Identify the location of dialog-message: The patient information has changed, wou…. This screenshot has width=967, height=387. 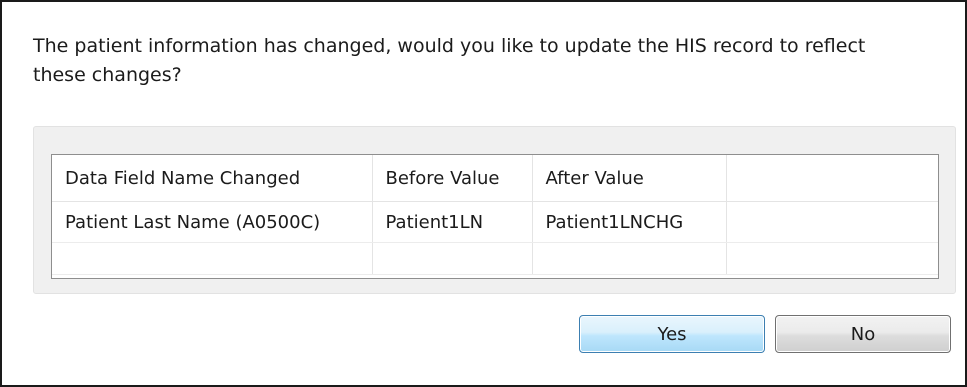
(449, 60).